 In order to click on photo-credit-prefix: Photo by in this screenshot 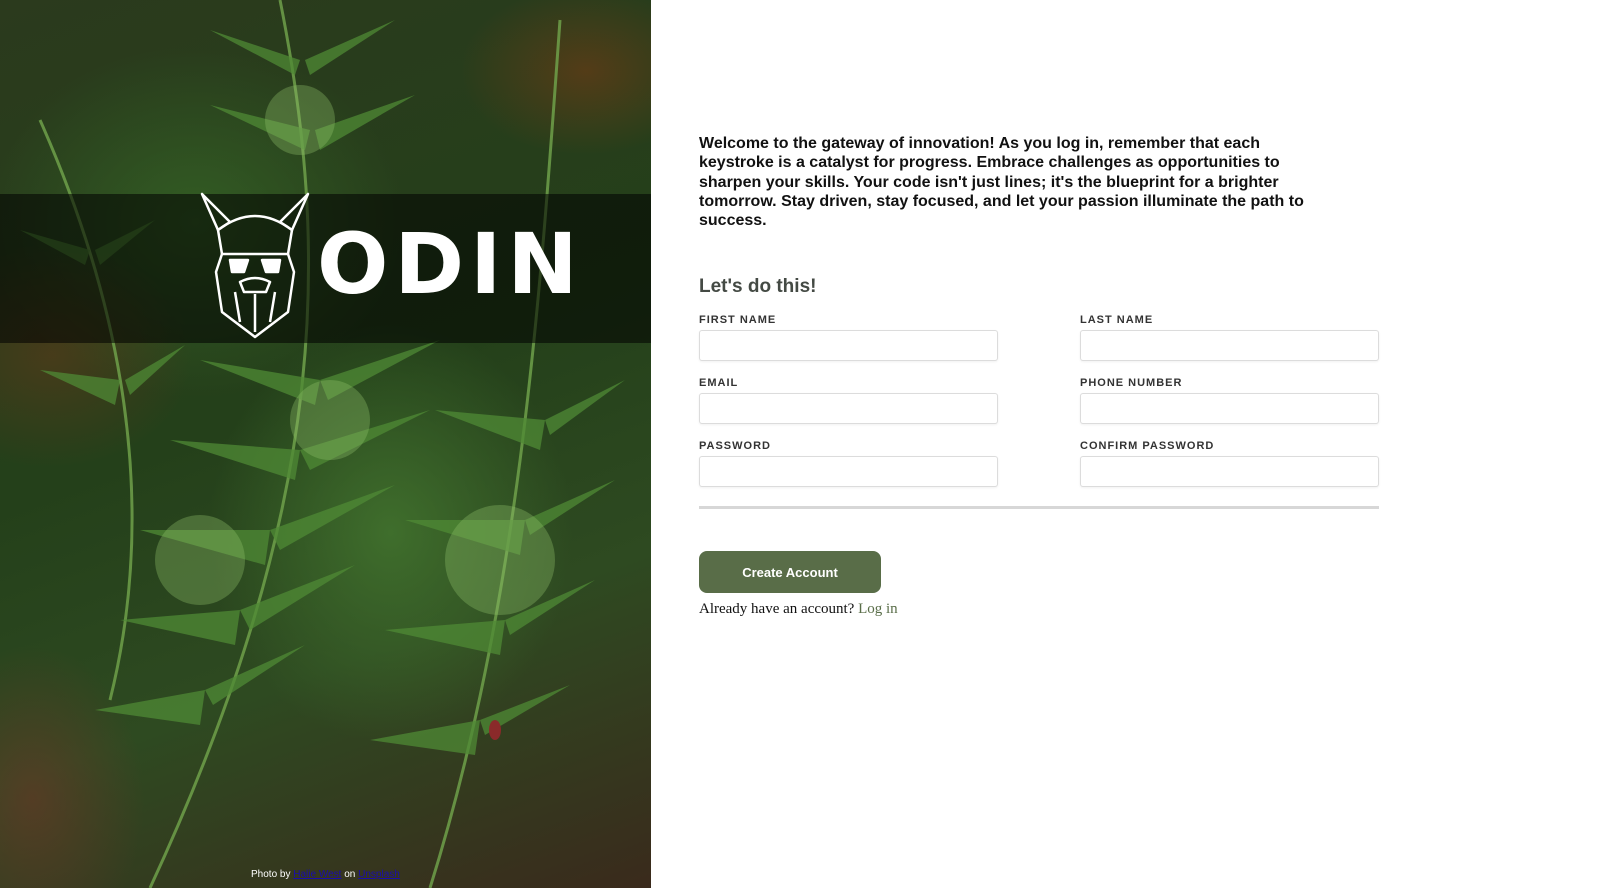, I will do `click(271, 874)`.